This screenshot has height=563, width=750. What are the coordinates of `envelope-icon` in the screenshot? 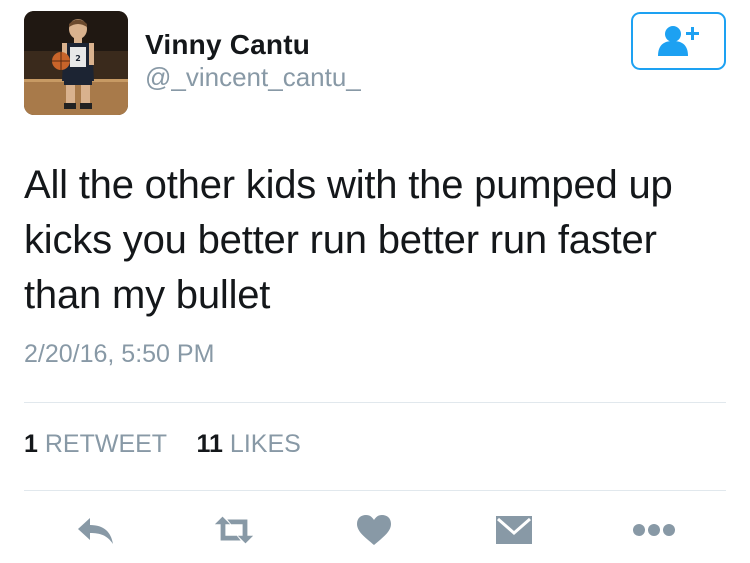 It's located at (514, 530).